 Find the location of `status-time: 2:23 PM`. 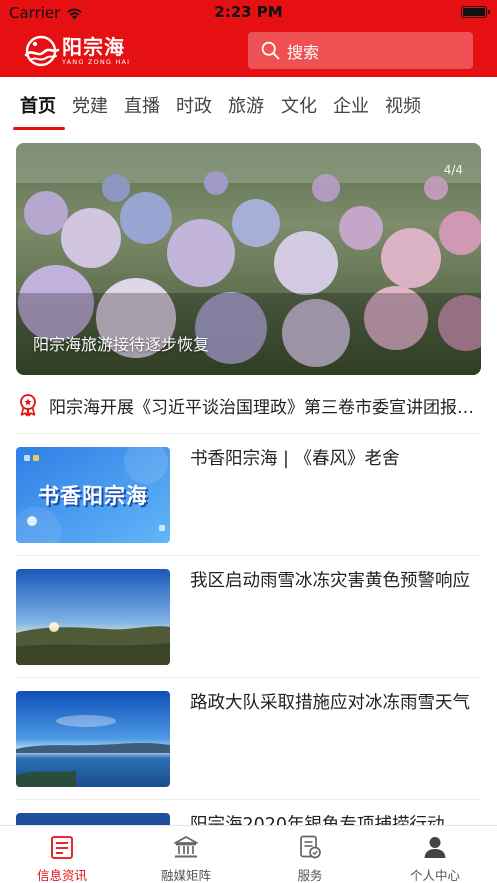

status-time: 2:23 PM is located at coordinates (248, 12).